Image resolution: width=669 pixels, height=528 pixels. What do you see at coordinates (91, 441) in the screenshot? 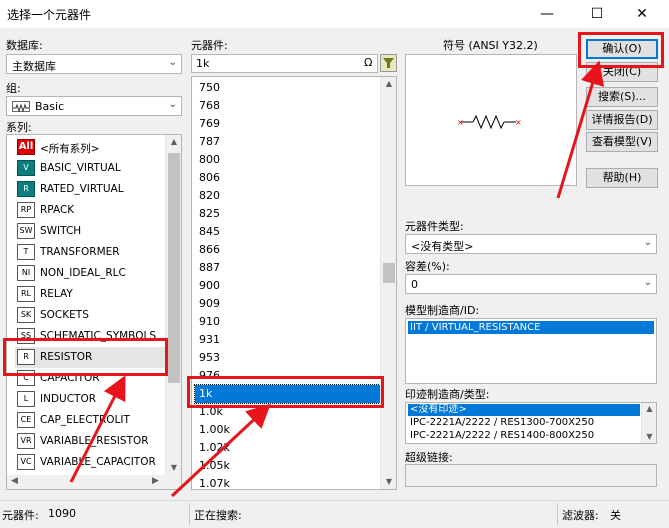
I see `family-item: VR VARIABLE_RESISTOR` at bounding box center [91, 441].